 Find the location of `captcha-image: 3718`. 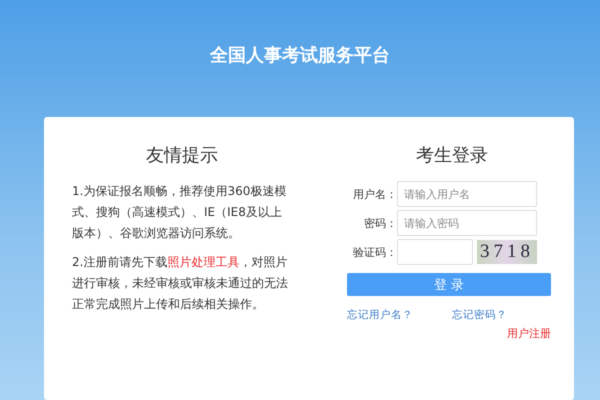

captcha-image: 3718 is located at coordinates (507, 252).